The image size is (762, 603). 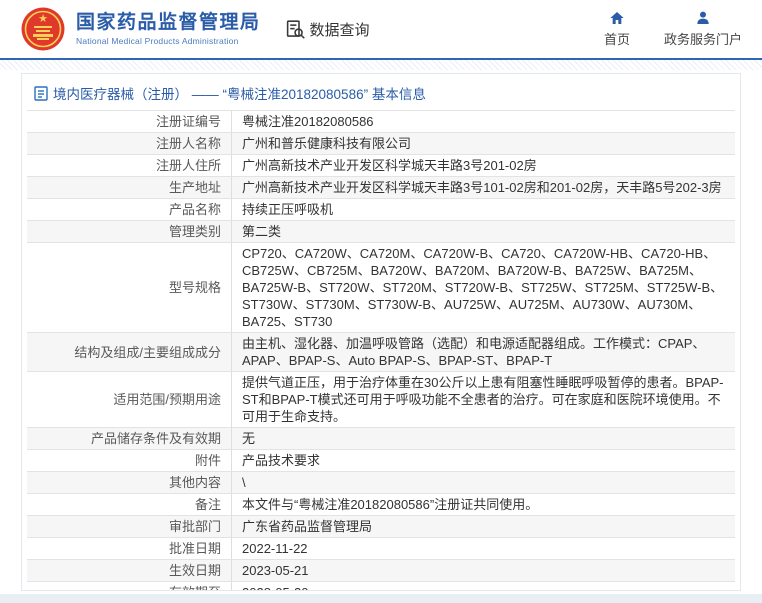 What do you see at coordinates (295, 29) in the screenshot?
I see `document-search-icon` at bounding box center [295, 29].